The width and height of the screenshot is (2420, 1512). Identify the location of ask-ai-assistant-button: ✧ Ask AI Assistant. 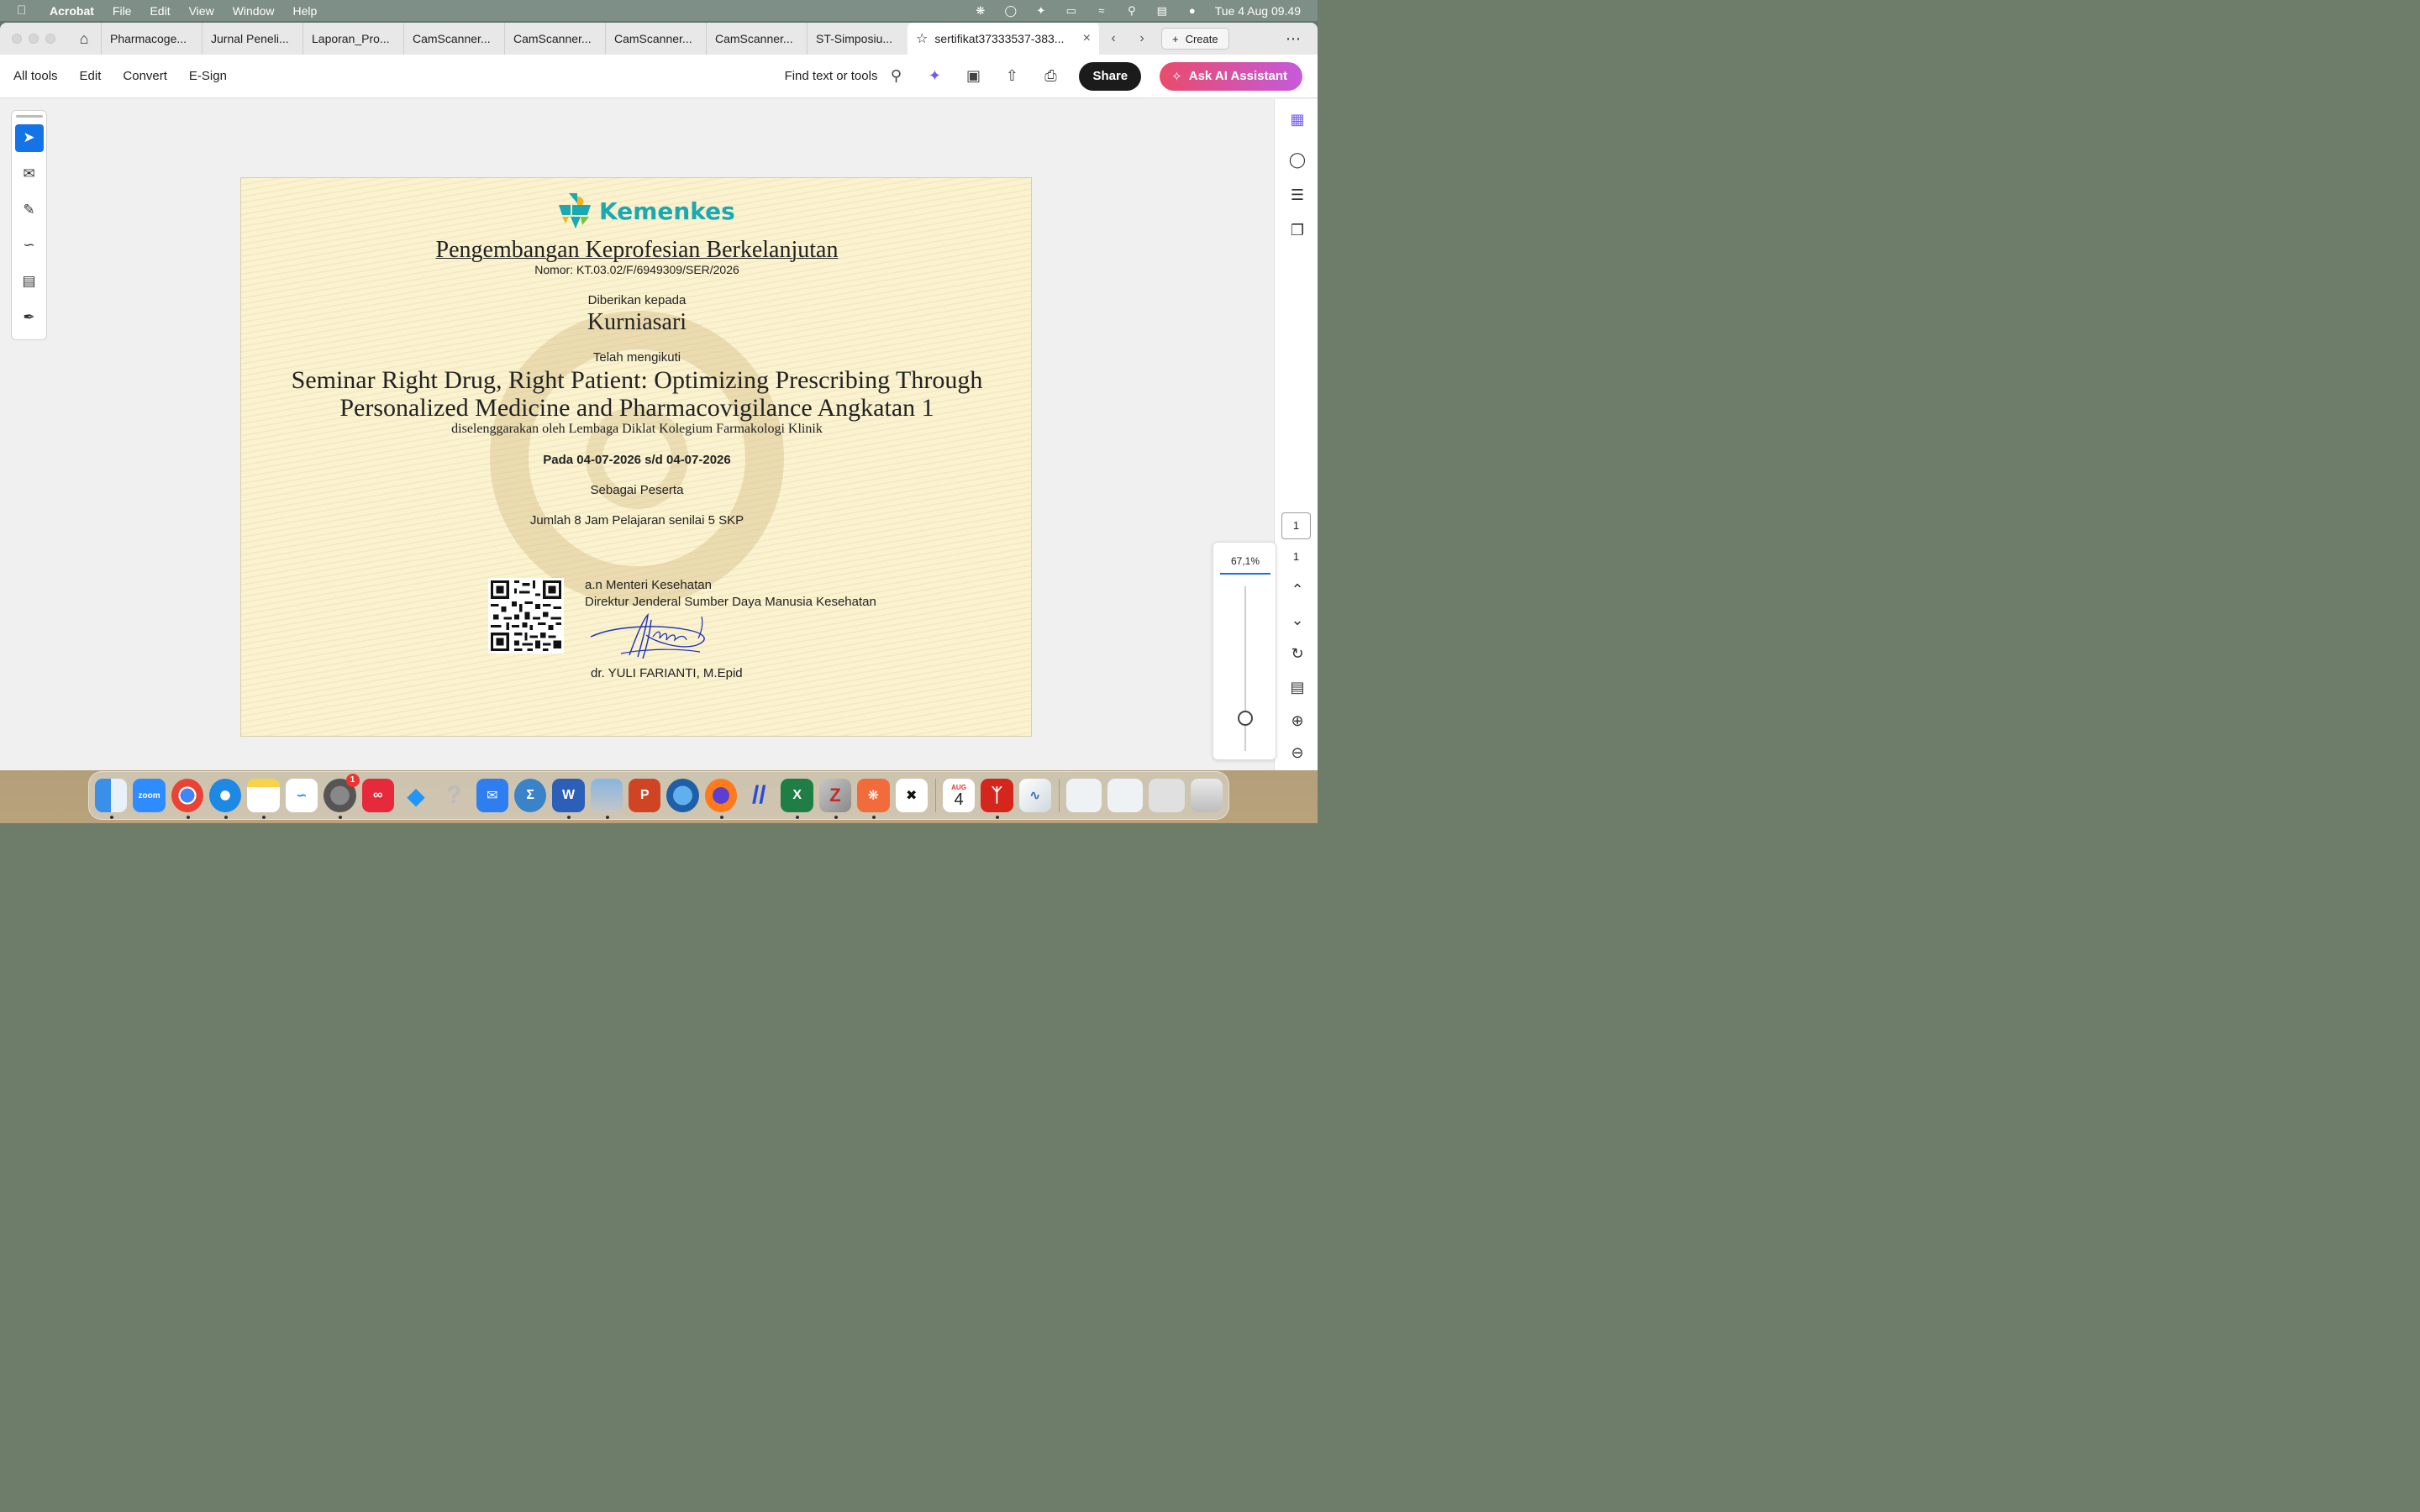
(1231, 76).